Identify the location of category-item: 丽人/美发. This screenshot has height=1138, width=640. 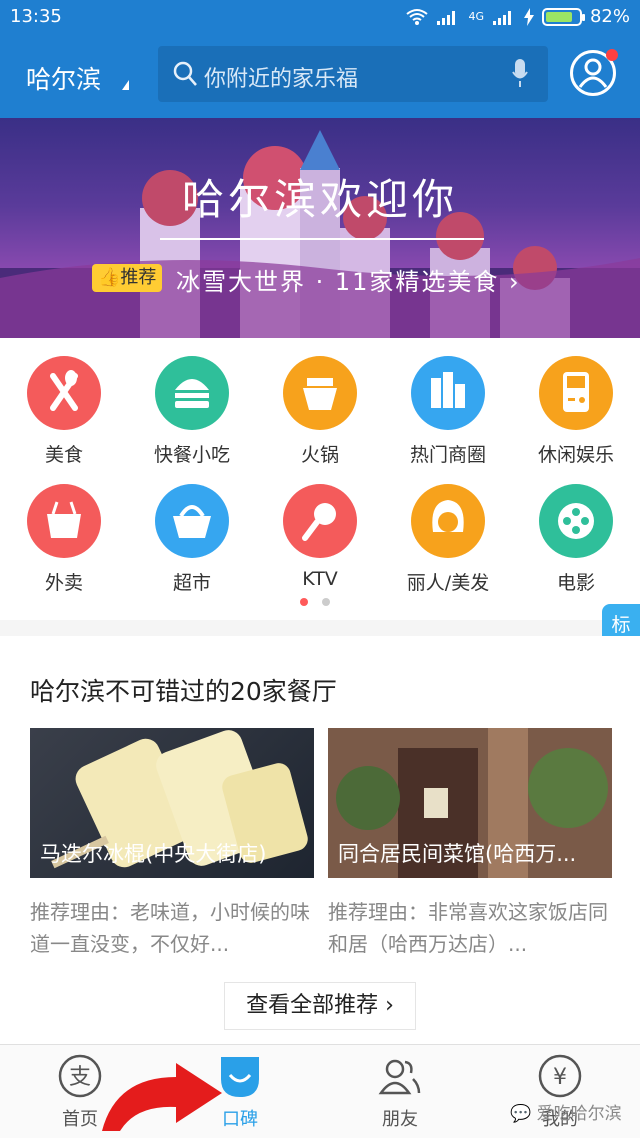
(448, 539).